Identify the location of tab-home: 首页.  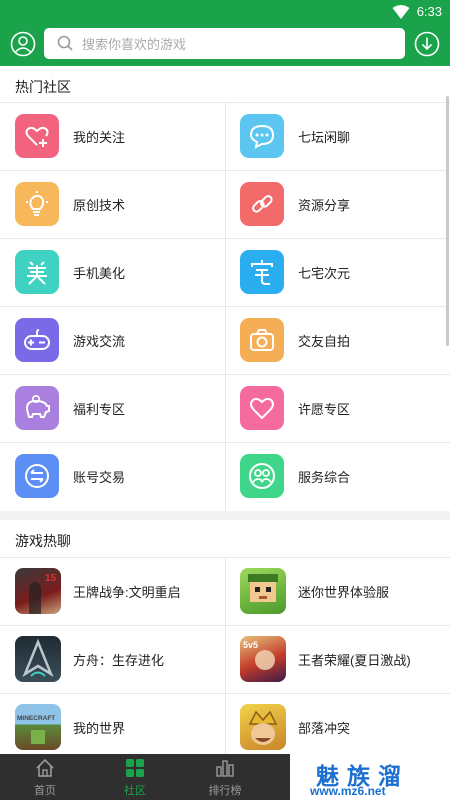
(45, 777).